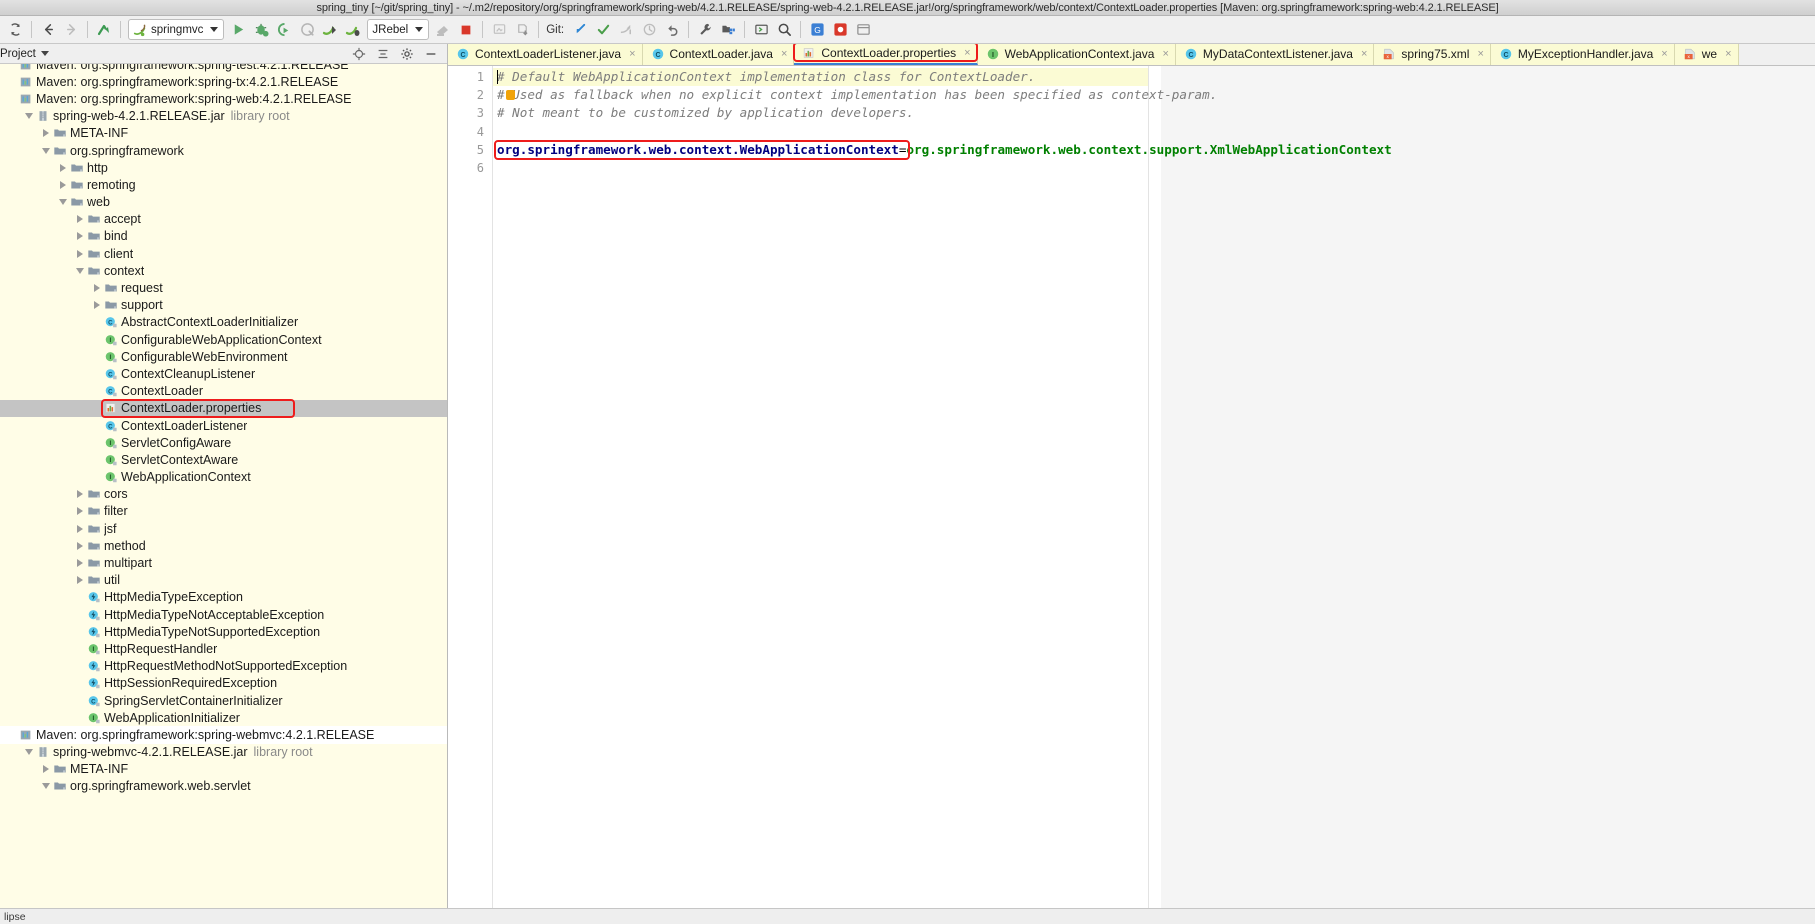  What do you see at coordinates (407, 54) in the screenshot?
I see `settings-gear-icon` at bounding box center [407, 54].